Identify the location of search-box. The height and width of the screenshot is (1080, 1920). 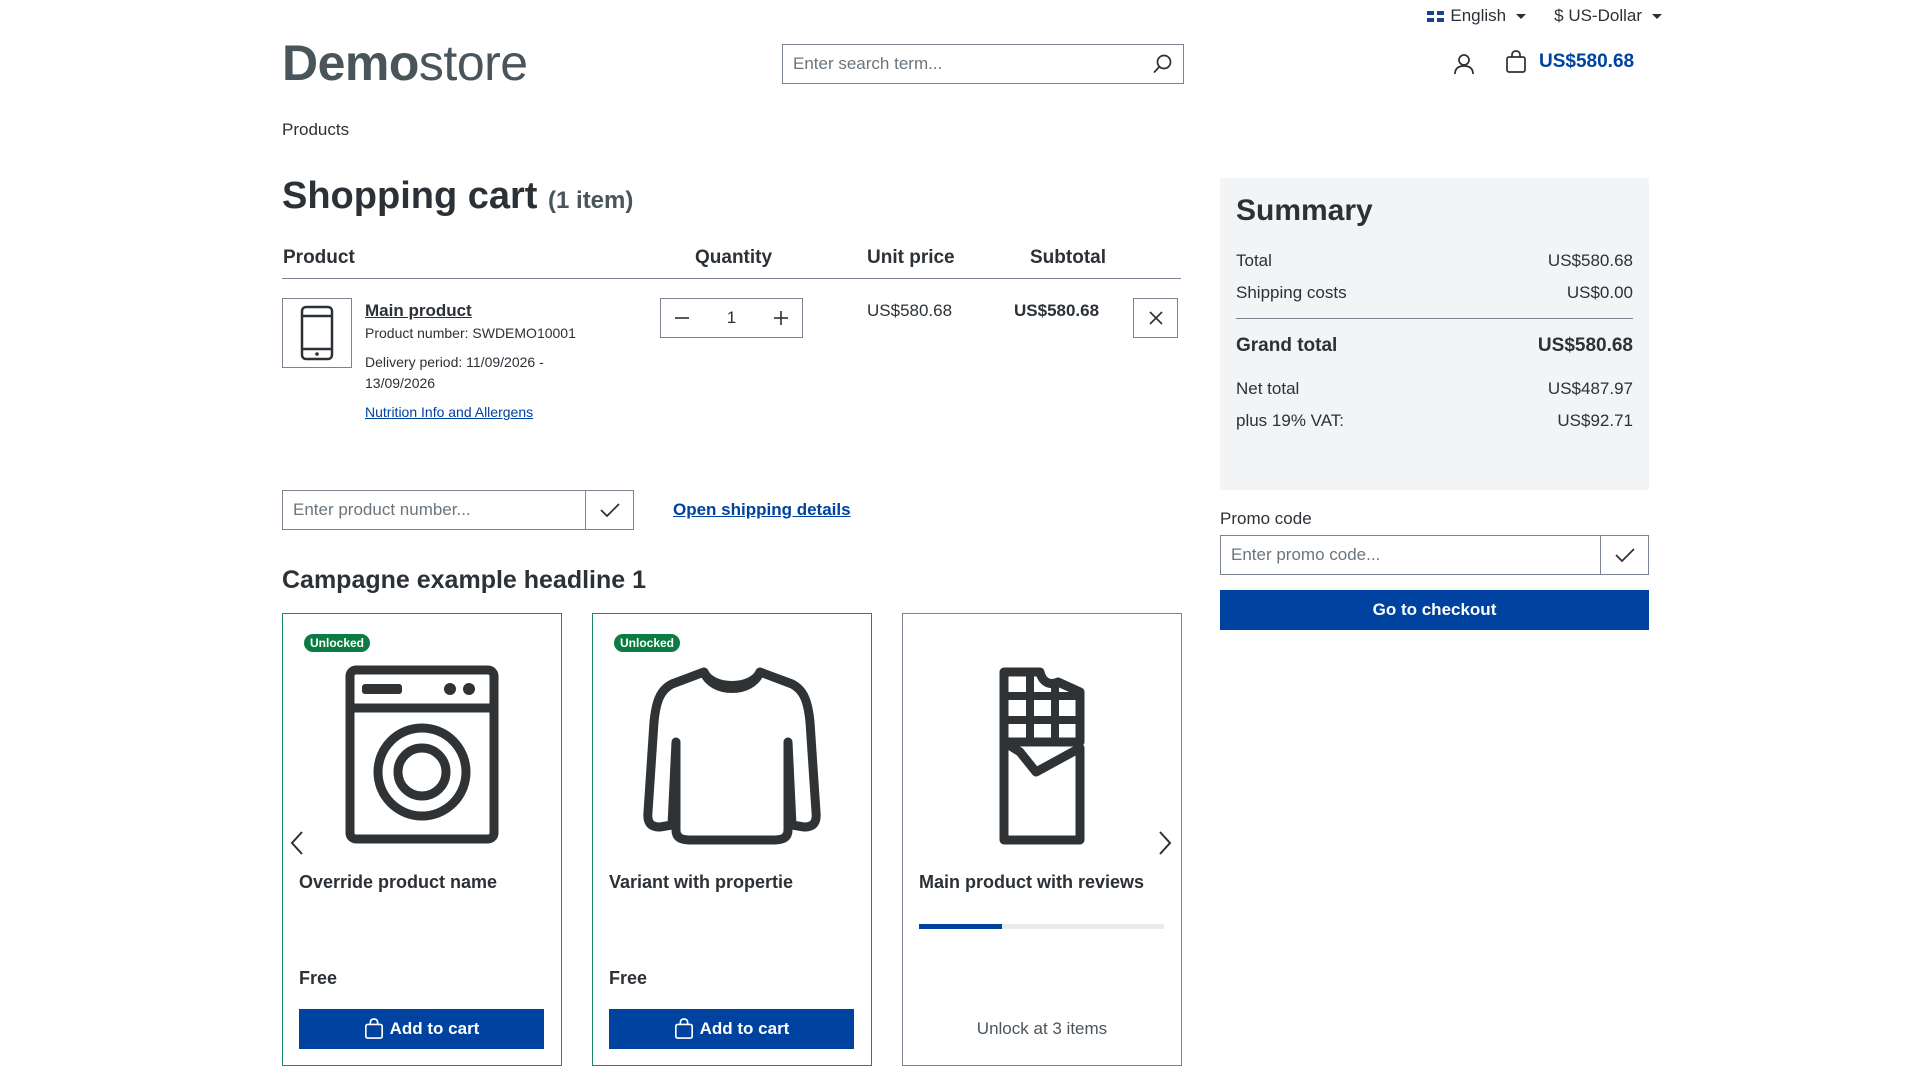
(983, 64).